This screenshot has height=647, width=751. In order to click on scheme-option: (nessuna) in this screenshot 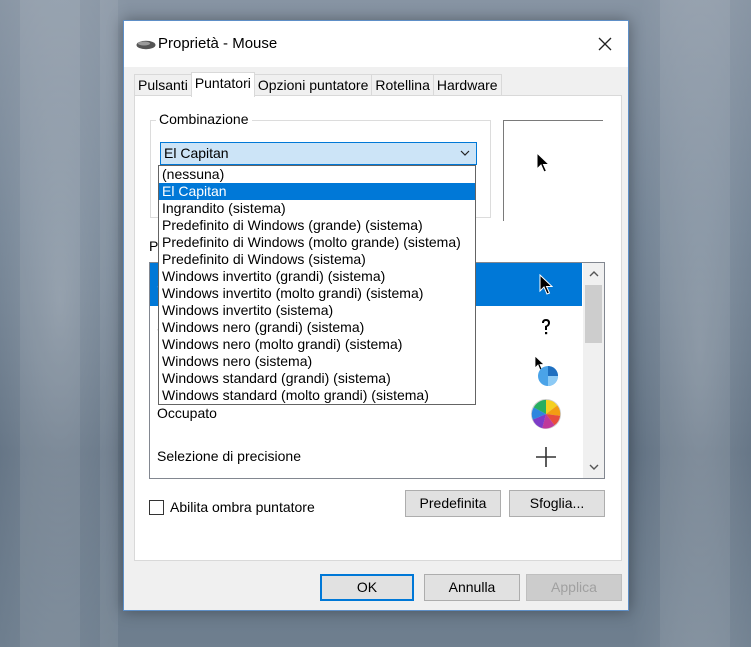, I will do `click(317, 174)`.